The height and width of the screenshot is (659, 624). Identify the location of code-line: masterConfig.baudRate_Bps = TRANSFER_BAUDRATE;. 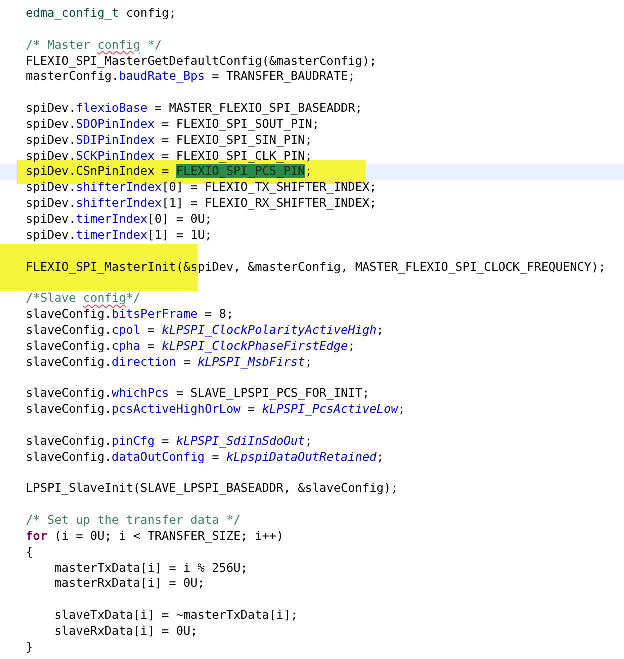
(190, 77).